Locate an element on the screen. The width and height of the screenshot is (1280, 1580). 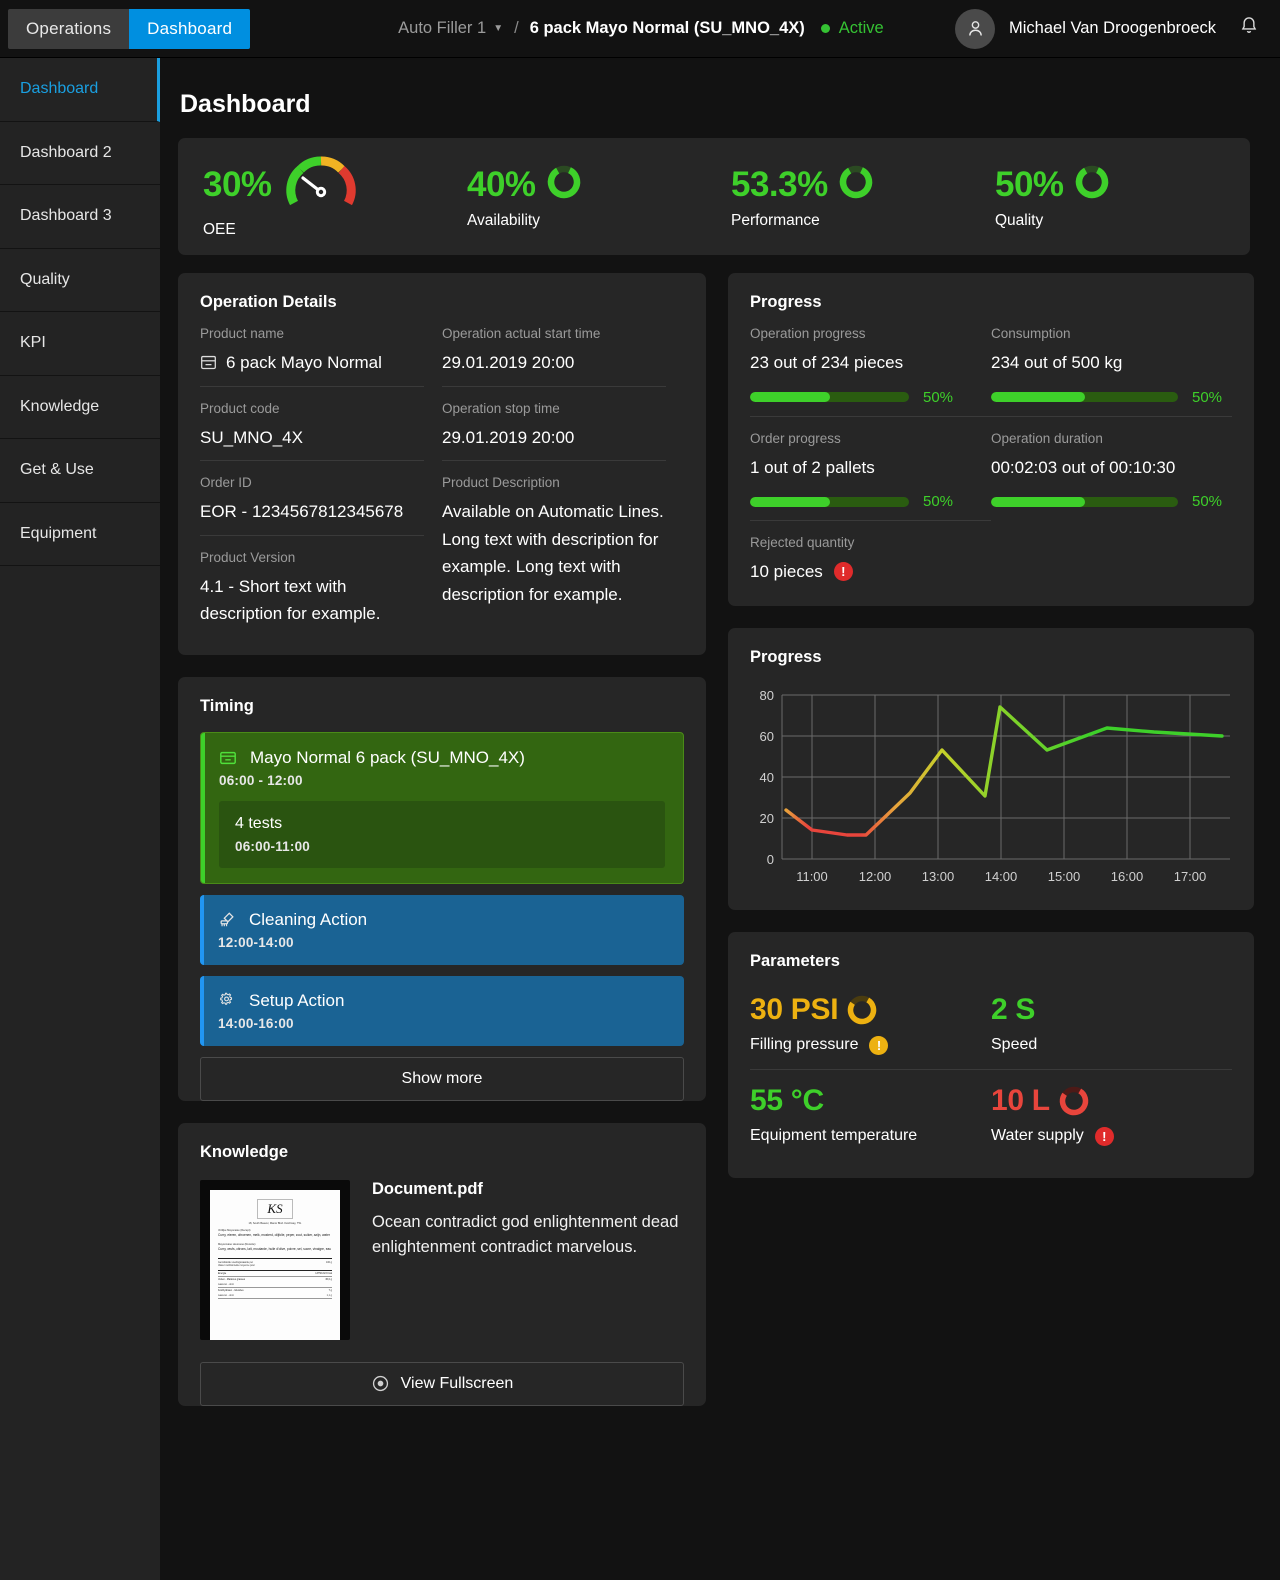
sidebar-item-dashboard-3: Dashboard 3 is located at coordinates (80, 217).